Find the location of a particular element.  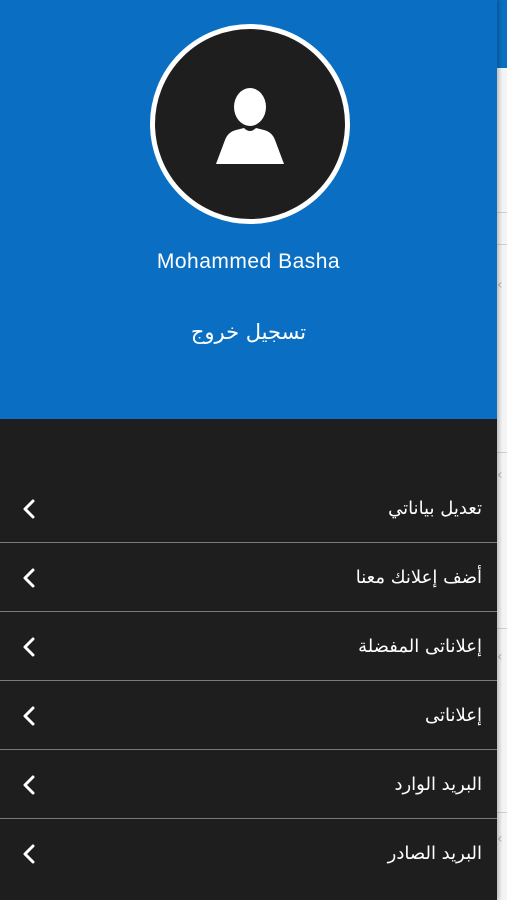

avatar is located at coordinates (250, 124).